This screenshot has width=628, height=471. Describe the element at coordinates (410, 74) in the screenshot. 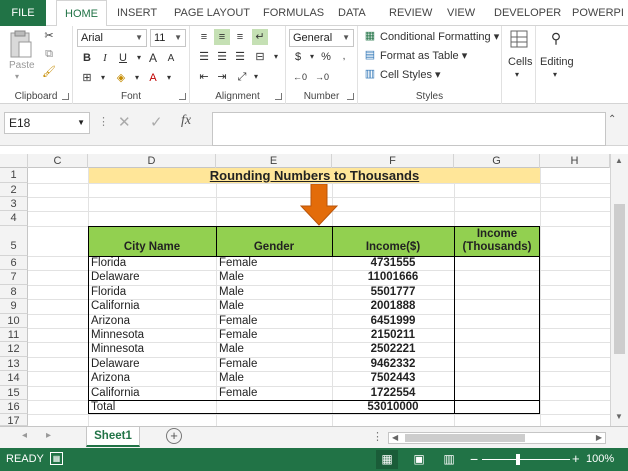

I see `cell-styles-button: Cell Styles ▾` at that location.